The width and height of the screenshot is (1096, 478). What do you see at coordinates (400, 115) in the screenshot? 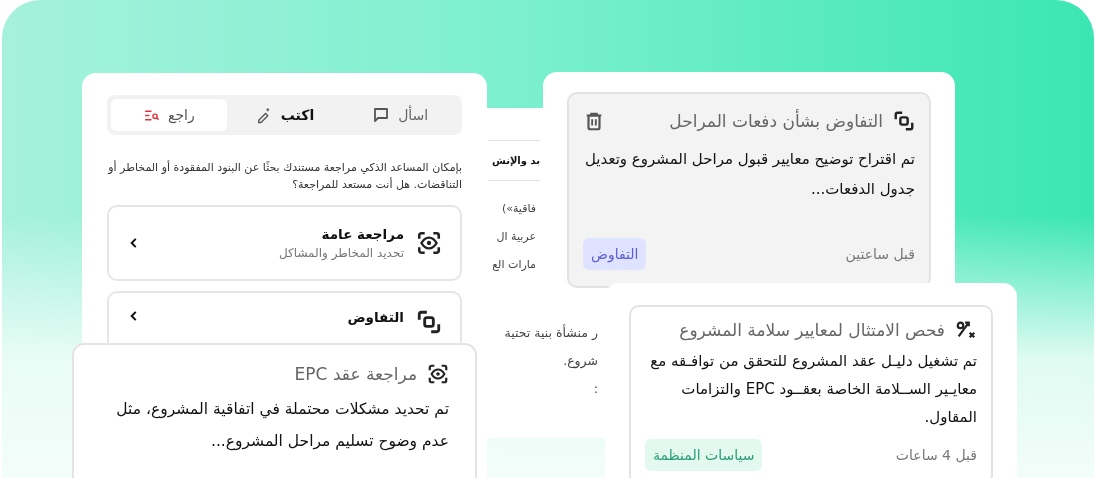
I see `tab: اسأل` at bounding box center [400, 115].